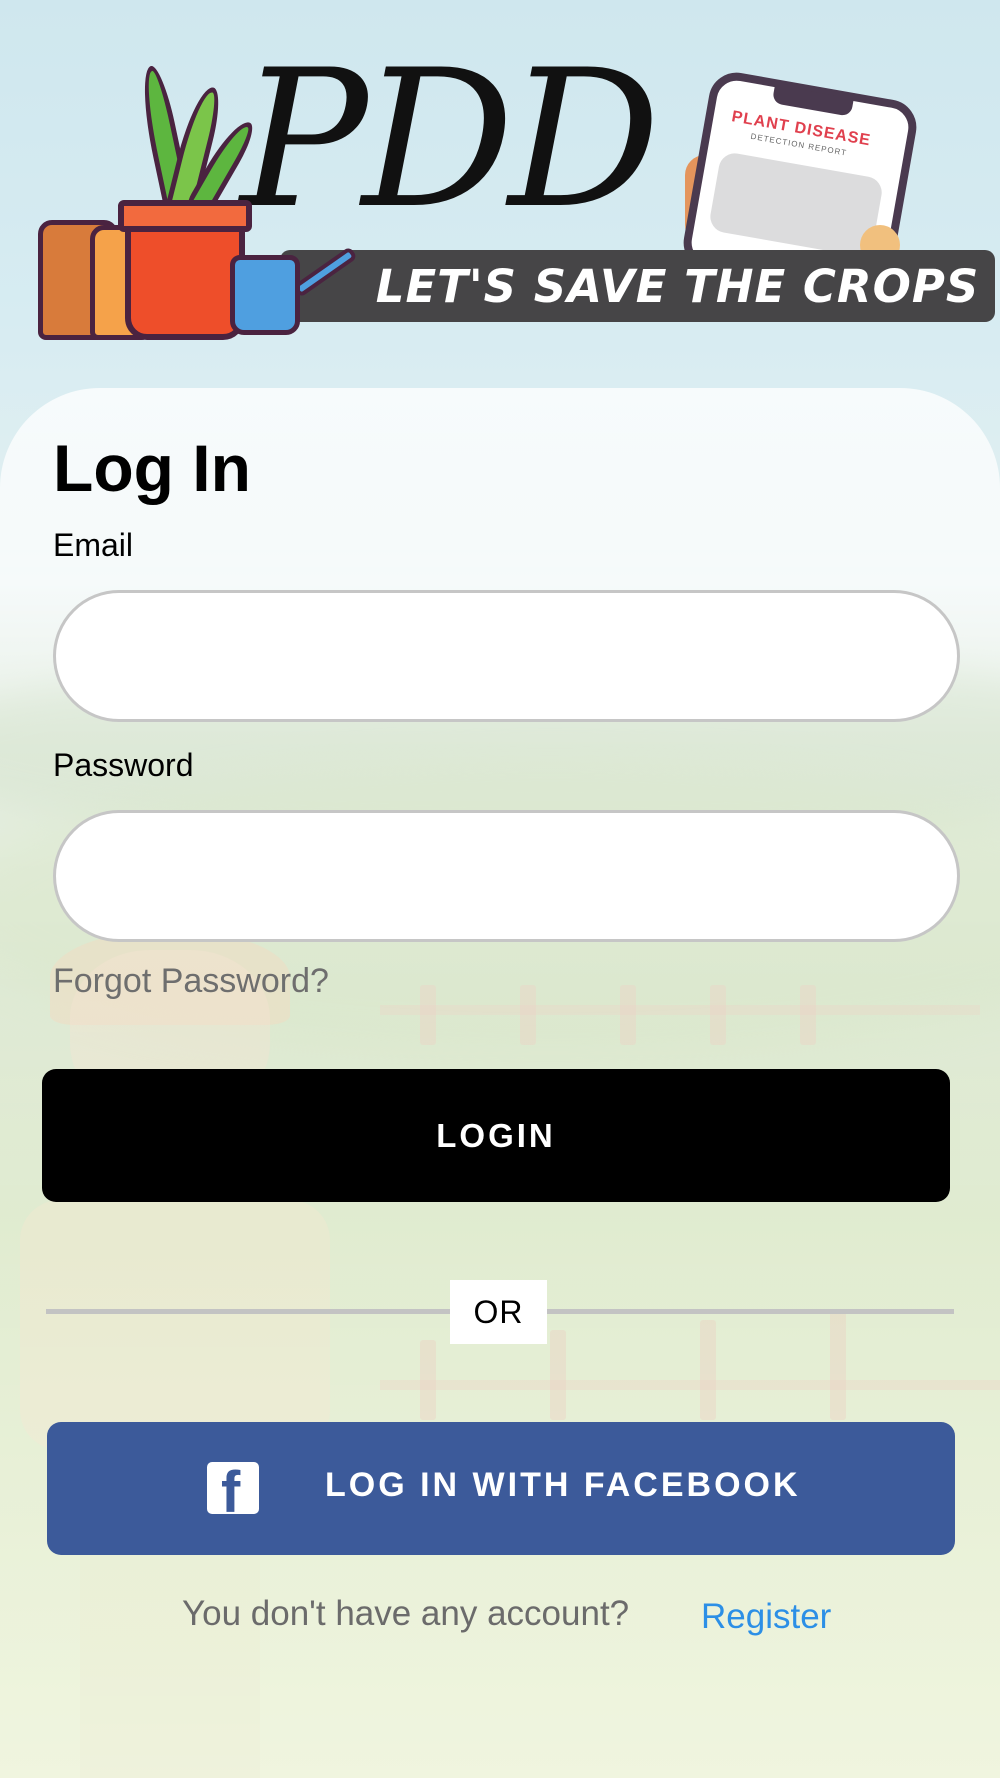 This screenshot has height=1778, width=1000. What do you see at coordinates (506, 656) in the screenshot?
I see `email-field` at bounding box center [506, 656].